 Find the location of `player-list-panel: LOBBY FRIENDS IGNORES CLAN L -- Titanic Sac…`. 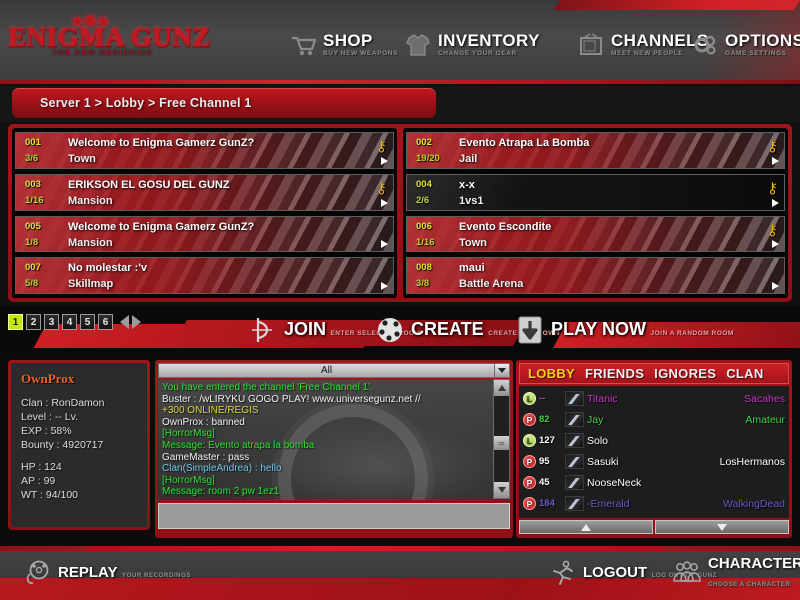

player-list-panel: LOBBY FRIENDS IGNORES CLAN L -- Titanic Sac… is located at coordinates (654, 449).